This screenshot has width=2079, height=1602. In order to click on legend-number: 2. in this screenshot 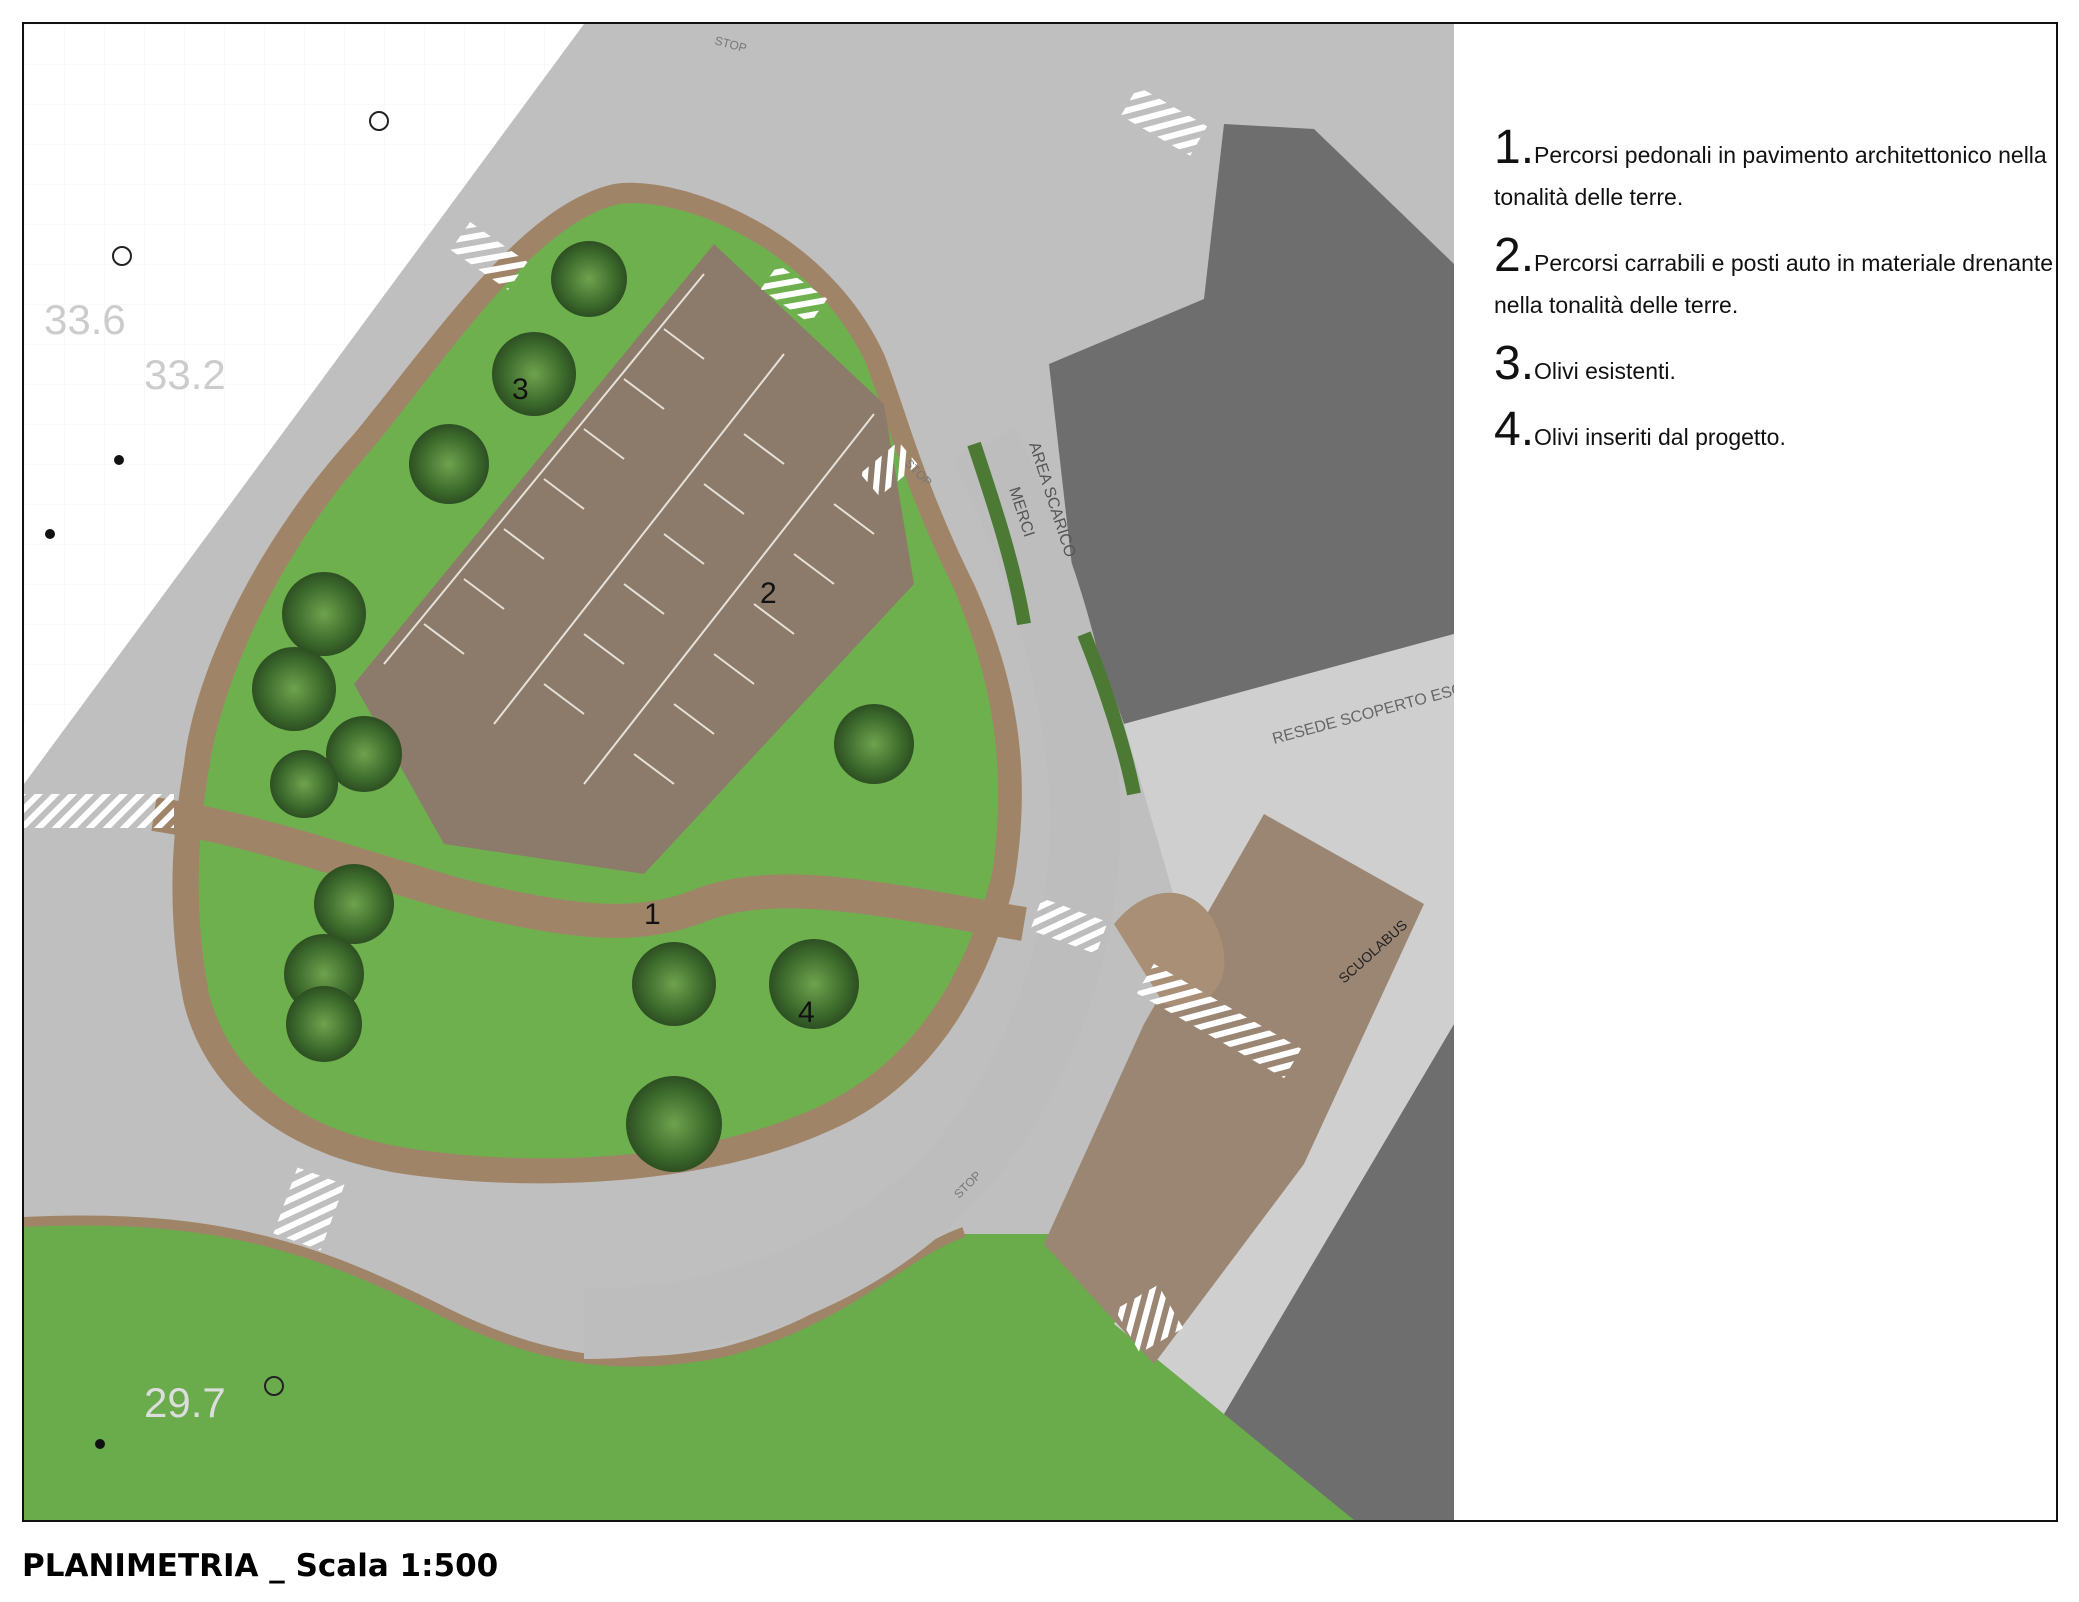, I will do `click(1514, 255)`.